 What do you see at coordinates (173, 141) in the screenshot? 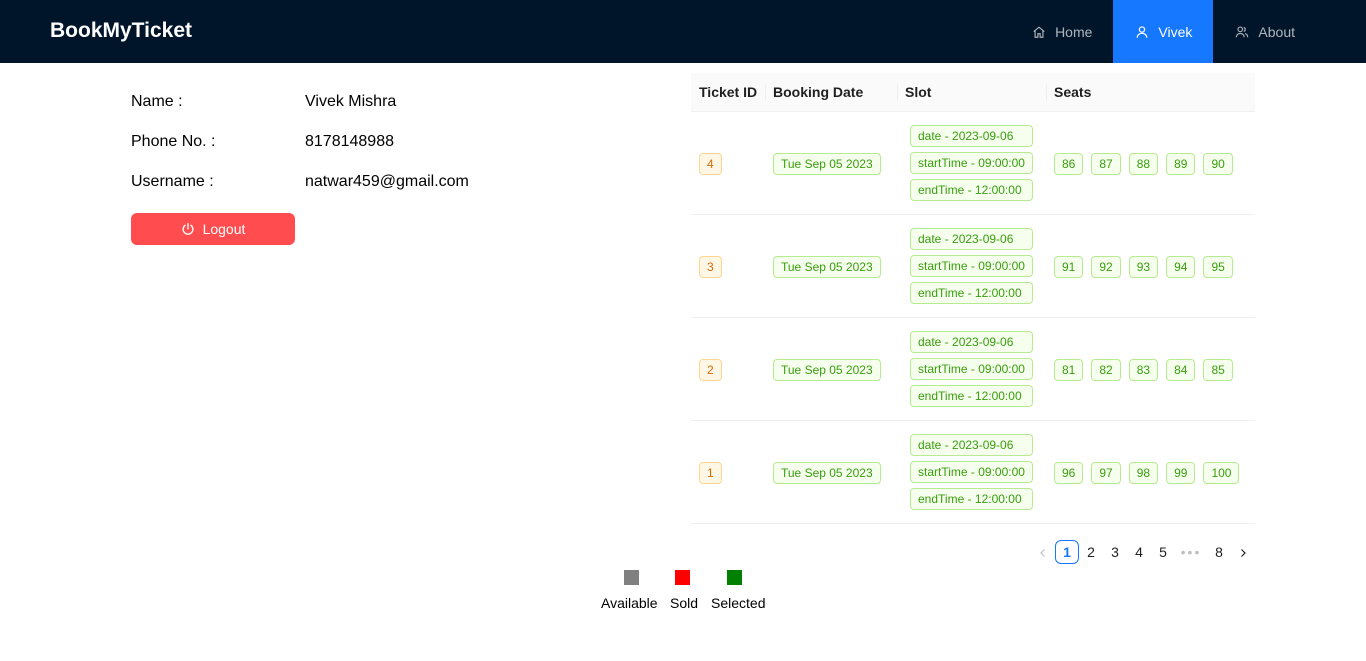
I see `phone-label: Phone No. :` at bounding box center [173, 141].